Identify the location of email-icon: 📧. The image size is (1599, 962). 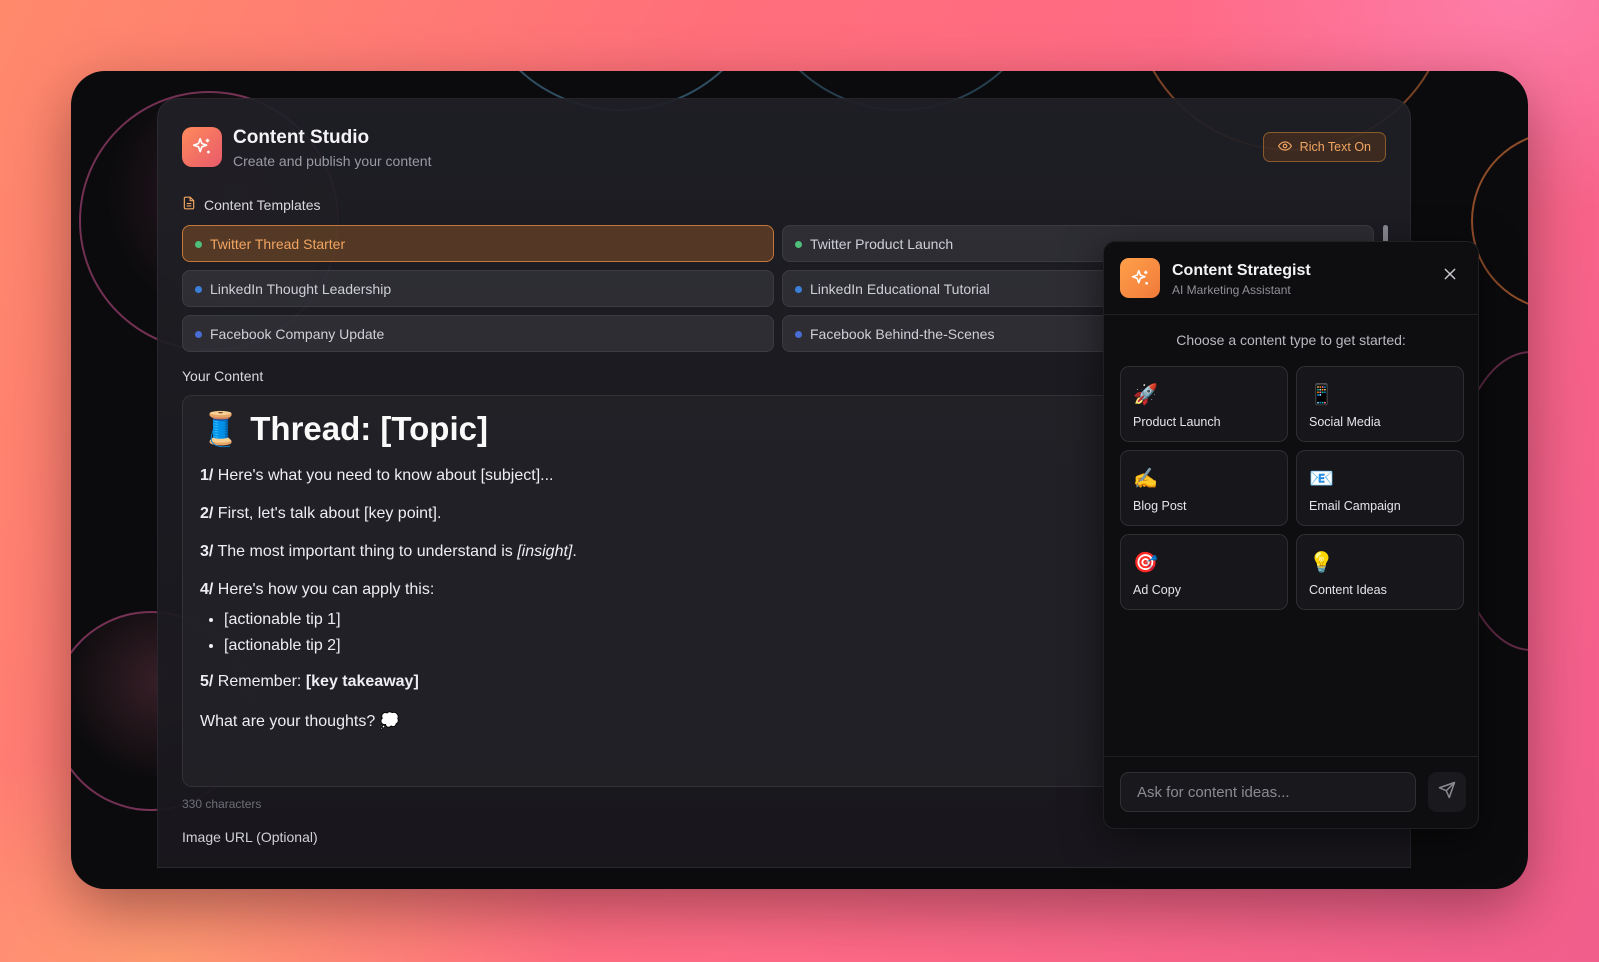
(1321, 479).